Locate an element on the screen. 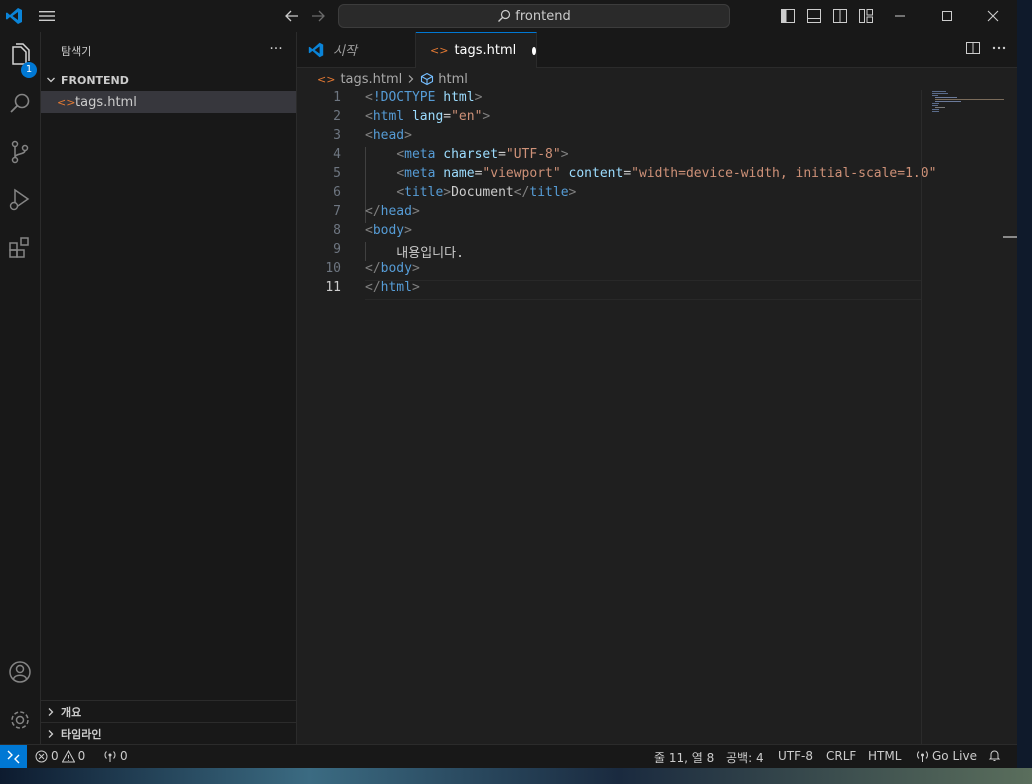 This screenshot has width=1032, height=784. indentation: 공백: 4 is located at coordinates (745, 757).